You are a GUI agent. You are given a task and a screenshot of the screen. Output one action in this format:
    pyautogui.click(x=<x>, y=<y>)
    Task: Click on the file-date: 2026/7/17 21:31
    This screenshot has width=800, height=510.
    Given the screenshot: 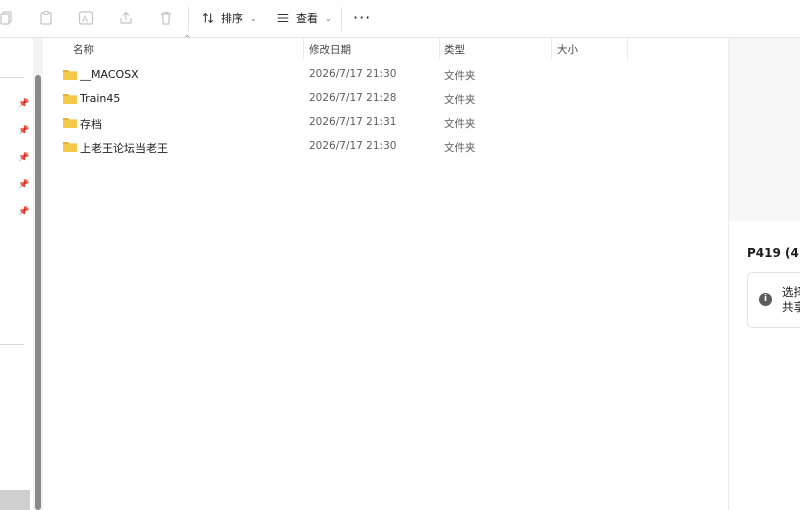 What is the action you would take?
    pyautogui.click(x=353, y=122)
    